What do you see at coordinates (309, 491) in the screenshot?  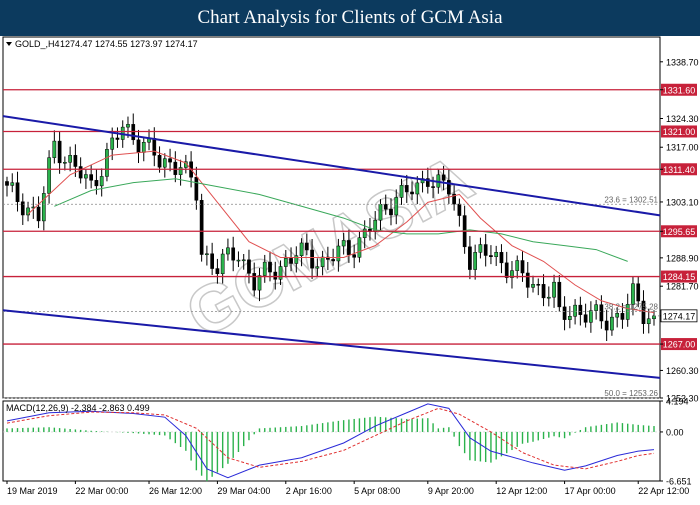 I see `x-tick-label: 2 Apr 16:00` at bounding box center [309, 491].